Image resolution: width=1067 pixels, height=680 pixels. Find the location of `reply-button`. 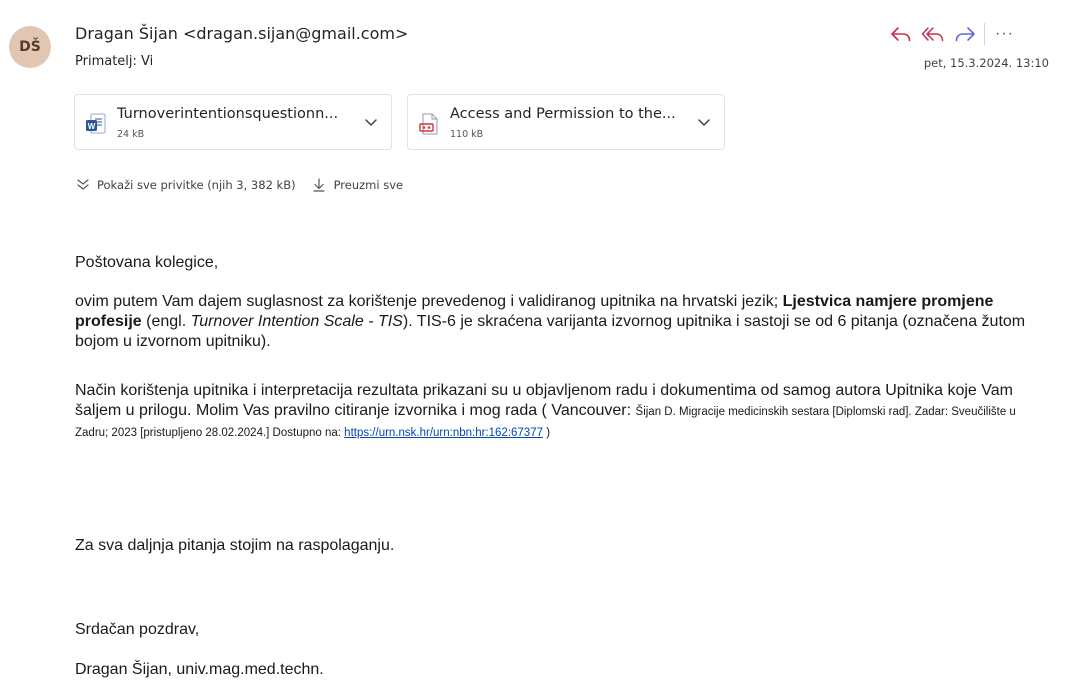

reply-button is located at coordinates (901, 34).